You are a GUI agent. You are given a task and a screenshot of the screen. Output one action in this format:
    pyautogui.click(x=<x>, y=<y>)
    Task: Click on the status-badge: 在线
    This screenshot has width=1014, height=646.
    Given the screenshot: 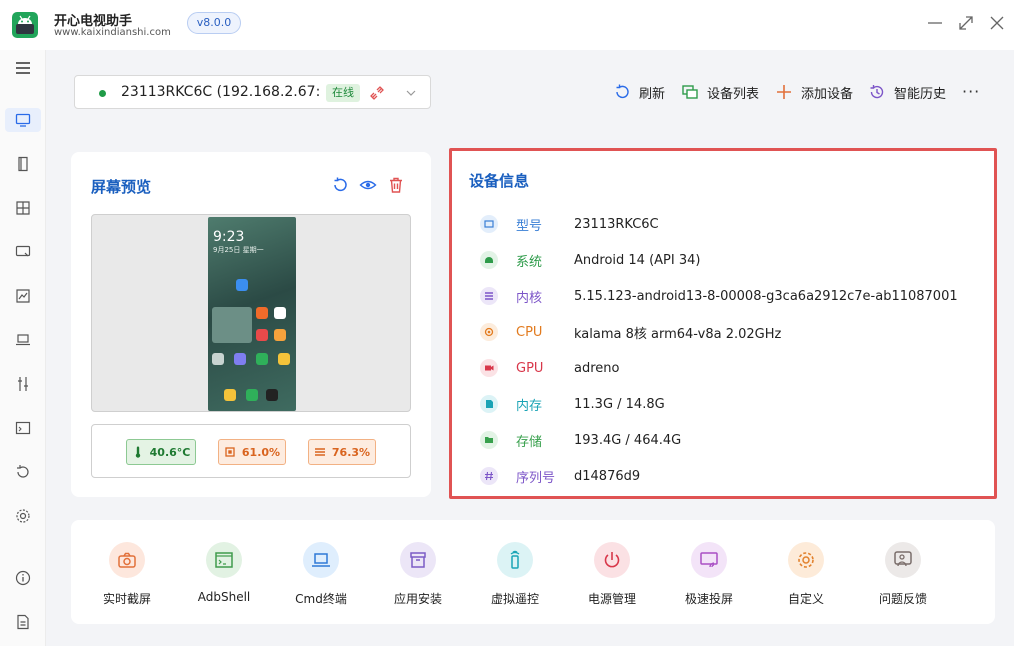 What is the action you would take?
    pyautogui.click(x=343, y=93)
    